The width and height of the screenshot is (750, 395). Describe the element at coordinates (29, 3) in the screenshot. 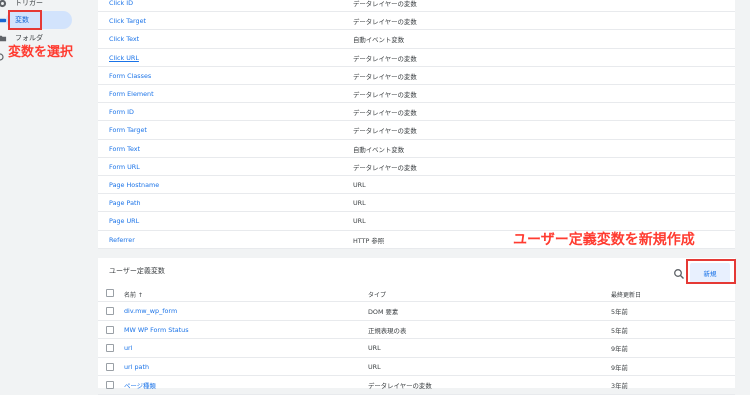

I see `sidebar-item-label: トリガー` at that location.